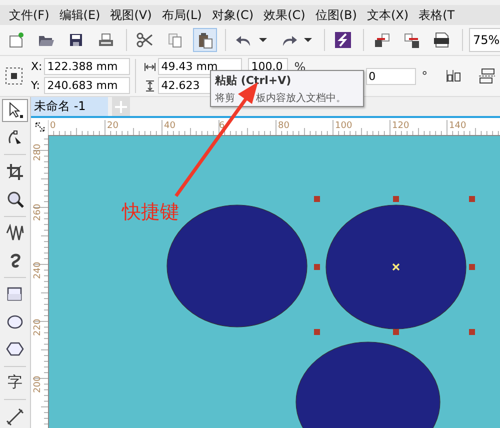 Image resolution: width=500 pixels, height=428 pixels. Describe the element at coordinates (284, 126) in the screenshot. I see `ruler-number: 80` at that location.